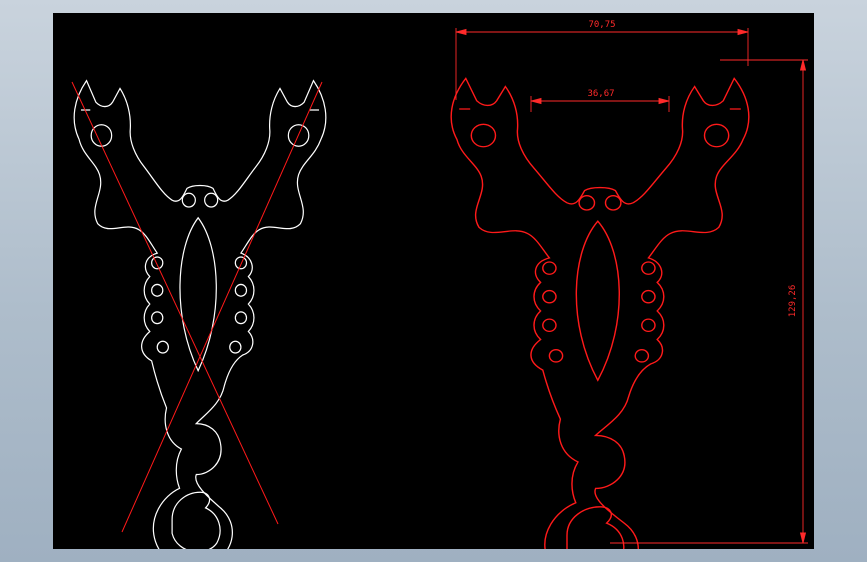 This screenshot has height=562, width=867. Describe the element at coordinates (600, 94) in the screenshot. I see `dimension-inner-width-label: 36,67` at that location.